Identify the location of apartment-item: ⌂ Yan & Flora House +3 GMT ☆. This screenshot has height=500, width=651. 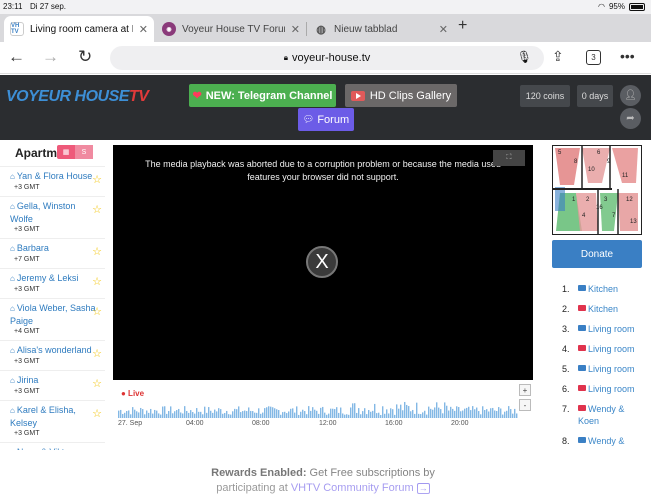
(52, 181).